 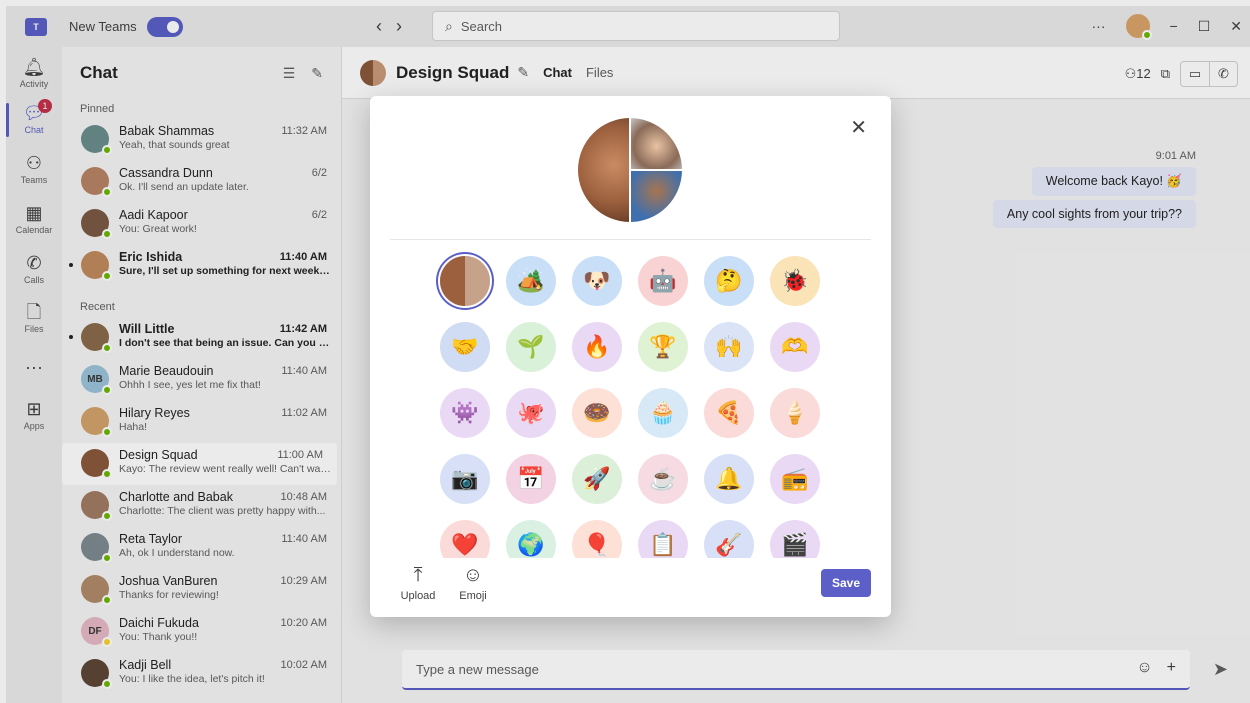 I want to click on pizza-creature-option: 🍕, so click(x=729, y=413).